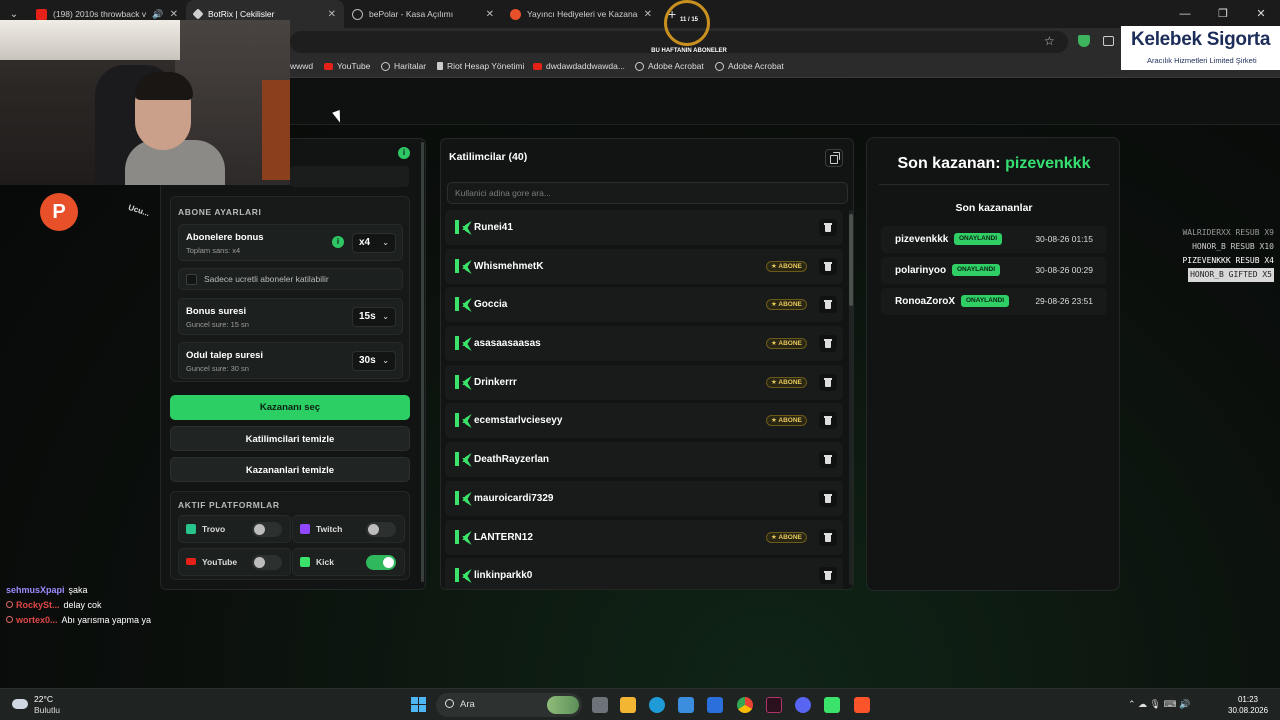 The width and height of the screenshot is (1280, 720). What do you see at coordinates (290, 469) in the screenshot?
I see `clear-winners-button: Kazananlari temizle` at bounding box center [290, 469].